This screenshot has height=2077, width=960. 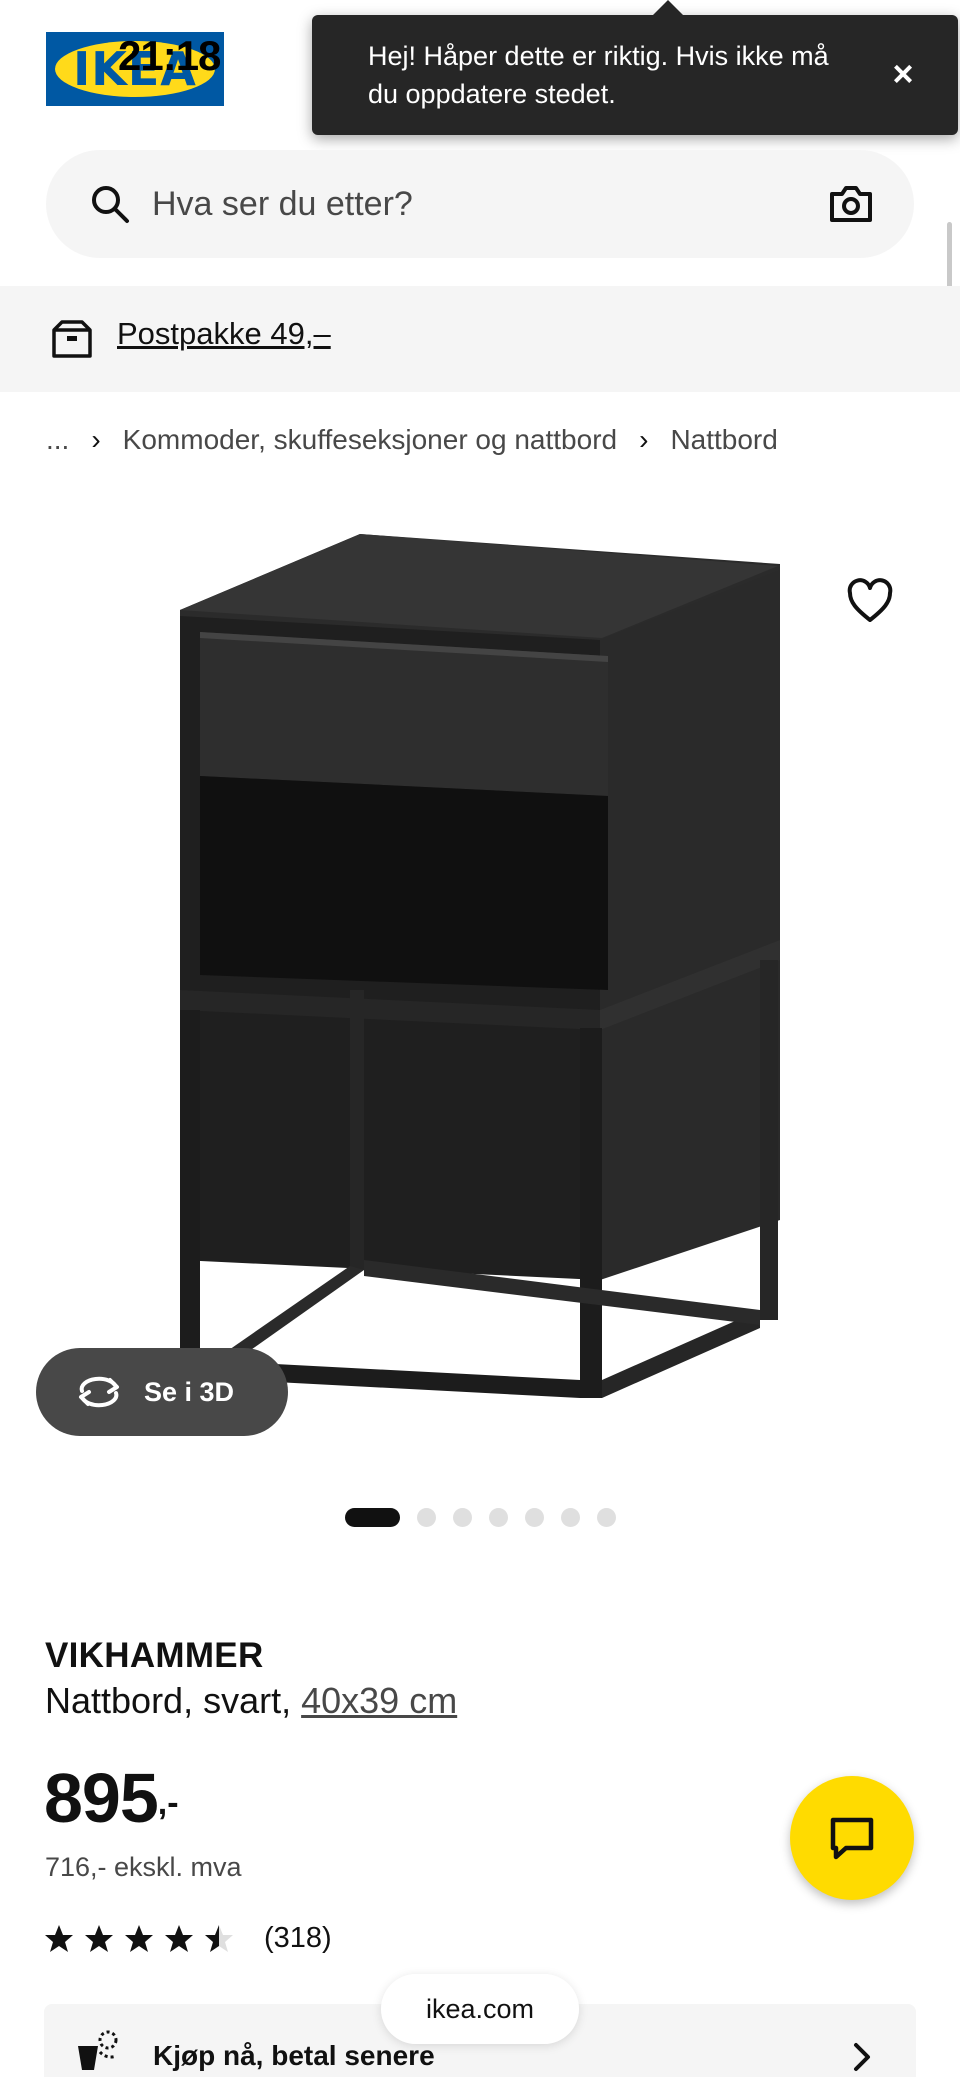 What do you see at coordinates (379, 1700) in the screenshot?
I see `product-size-link: 40x39 cm` at bounding box center [379, 1700].